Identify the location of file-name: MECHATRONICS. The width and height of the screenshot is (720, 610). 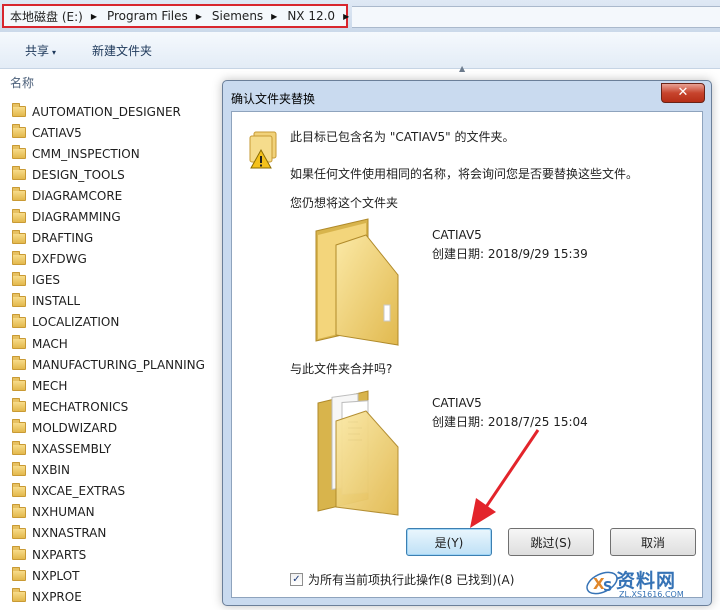
(80, 406).